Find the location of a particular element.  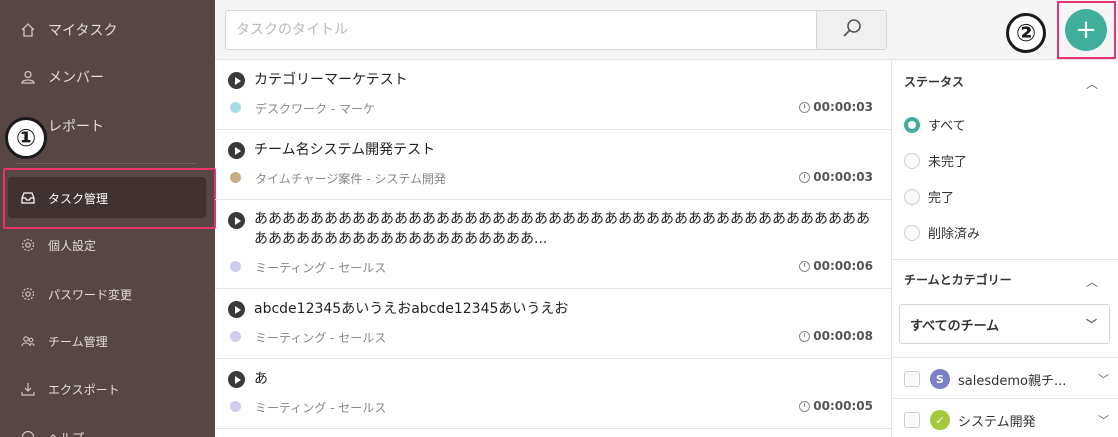

team-item-system-dev: ✓ システム開発 ﹀ is located at coordinates (1006, 420).